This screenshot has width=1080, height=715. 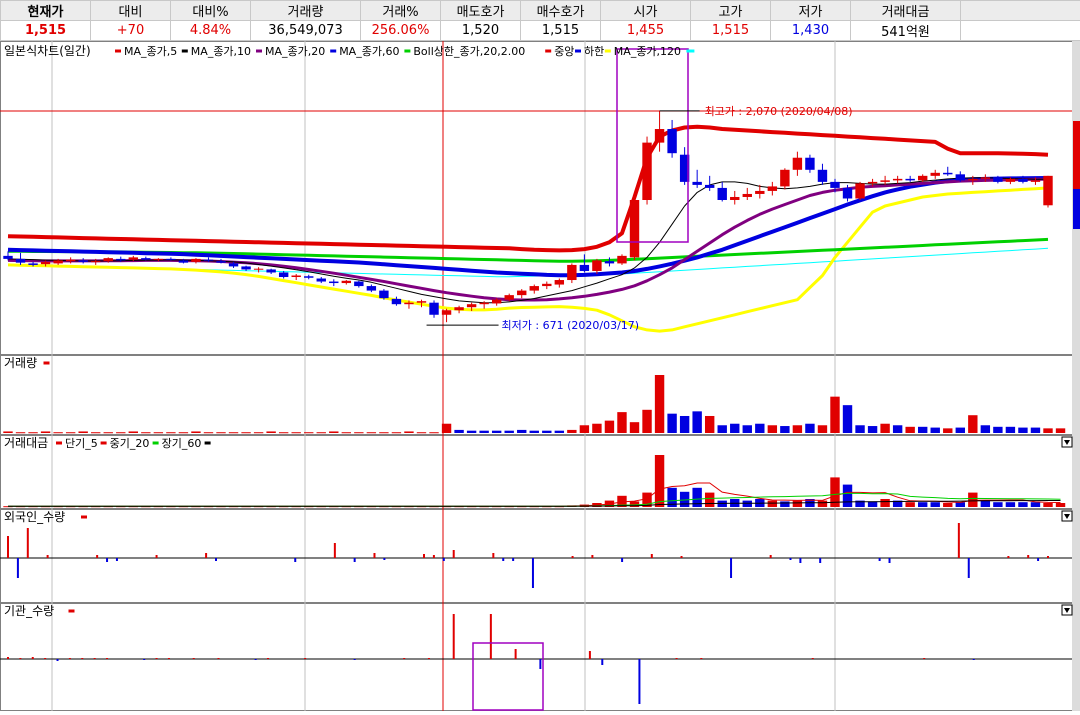 What do you see at coordinates (46, 11) in the screenshot?
I see `quote-header-0: 현재가` at bounding box center [46, 11].